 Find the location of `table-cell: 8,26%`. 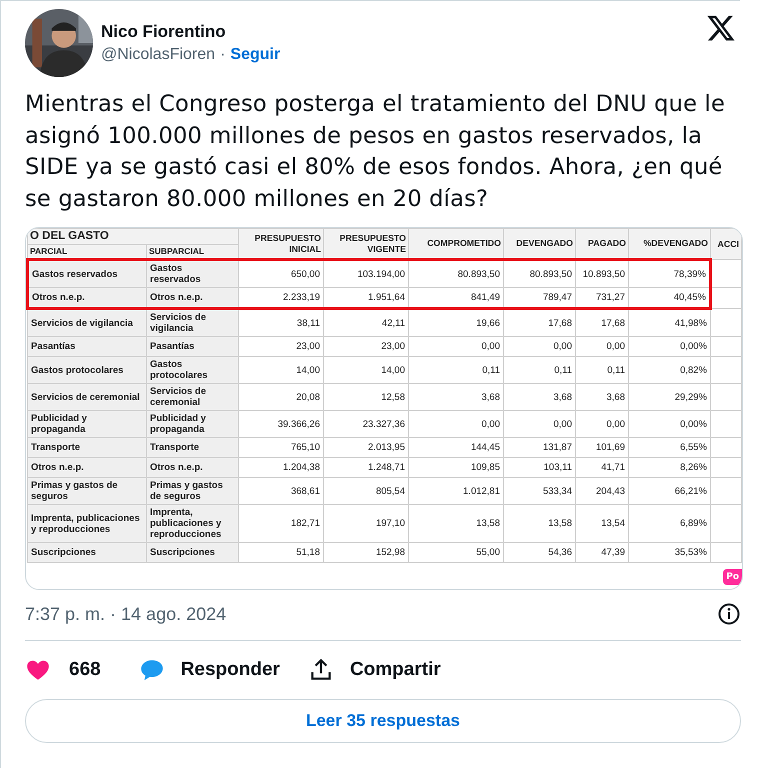

table-cell: 8,26% is located at coordinates (669, 468).